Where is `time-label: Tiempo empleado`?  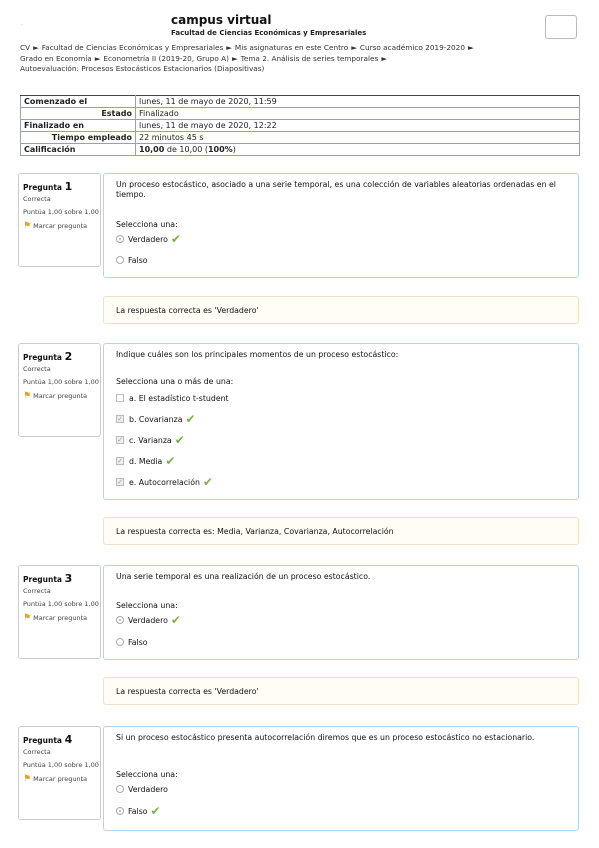
time-label: Tiempo empleado is located at coordinates (78, 137).